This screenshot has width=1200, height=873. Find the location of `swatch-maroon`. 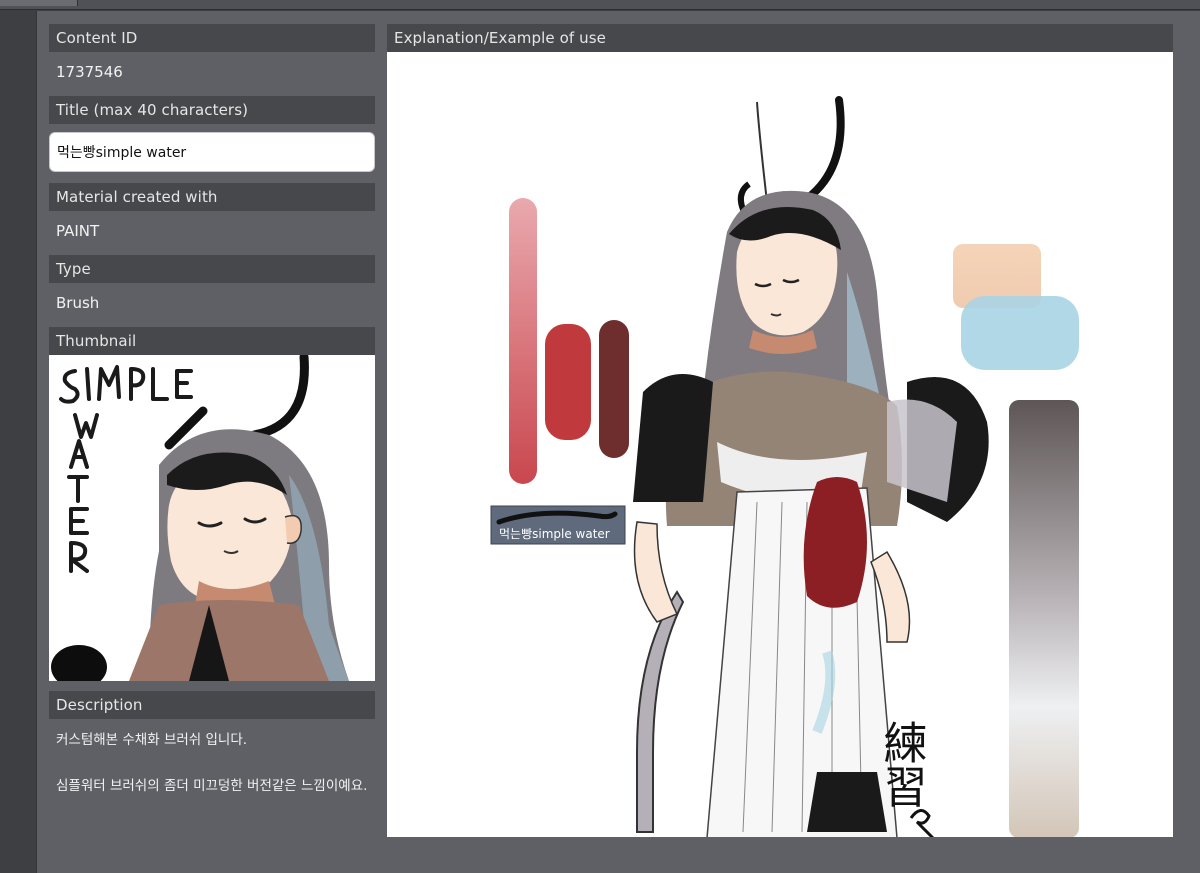

swatch-maroon is located at coordinates (614, 389).